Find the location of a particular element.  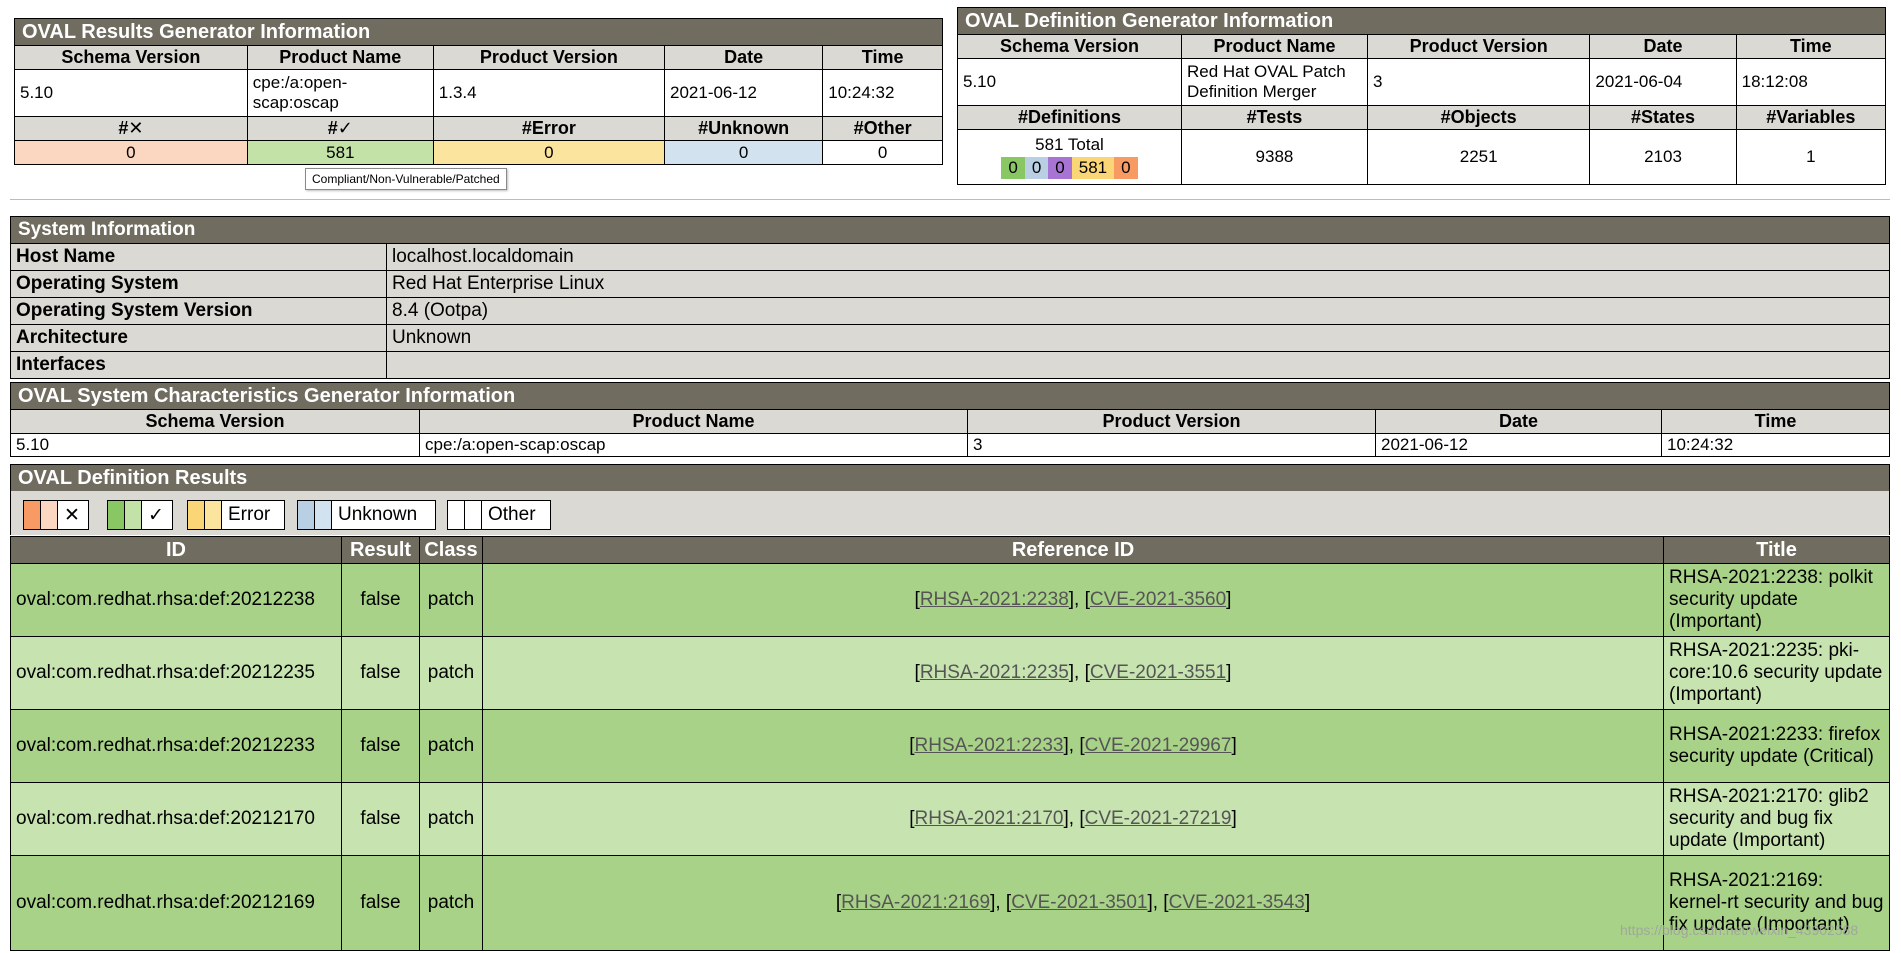

reference-ids: [RHSA-2021:2233], [CVE-2021-29967] is located at coordinates (1073, 746).